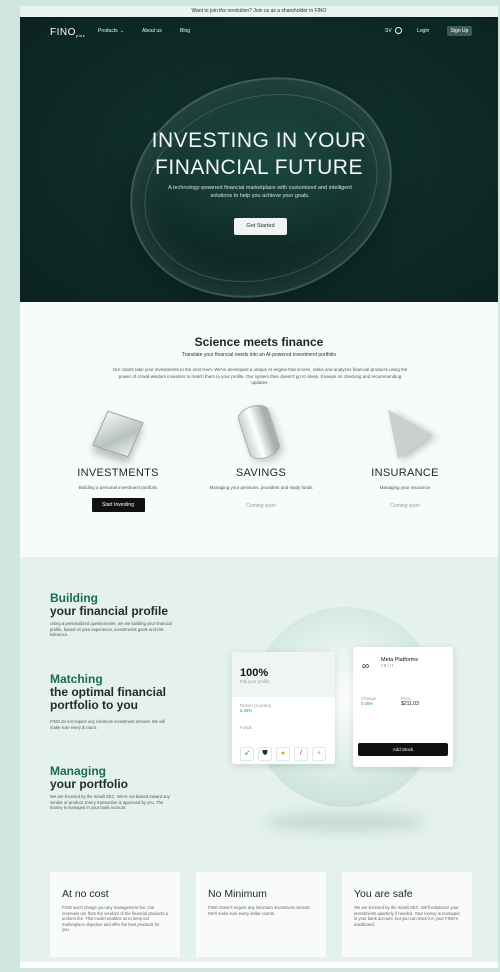 Image resolution: width=500 pixels, height=972 pixels. I want to click on nav-about-label: About us, so click(152, 31).